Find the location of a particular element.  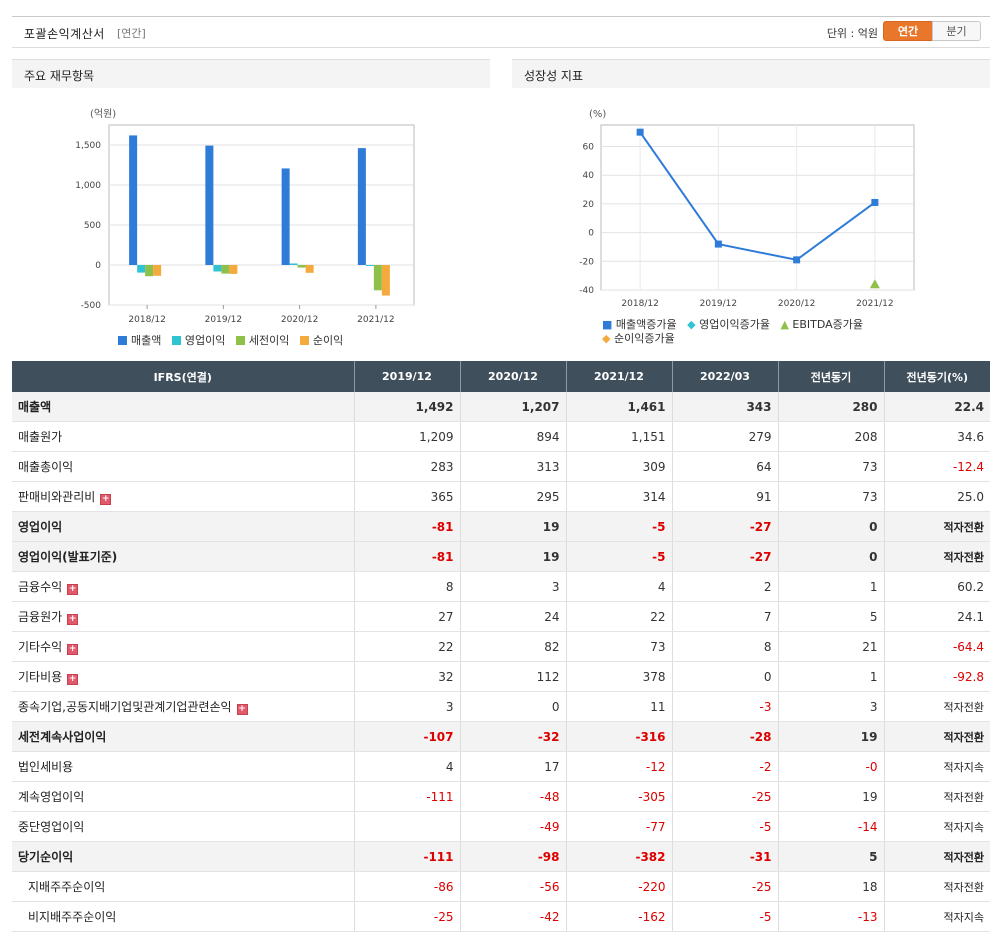

y-tick-label: 60 is located at coordinates (589, 148).